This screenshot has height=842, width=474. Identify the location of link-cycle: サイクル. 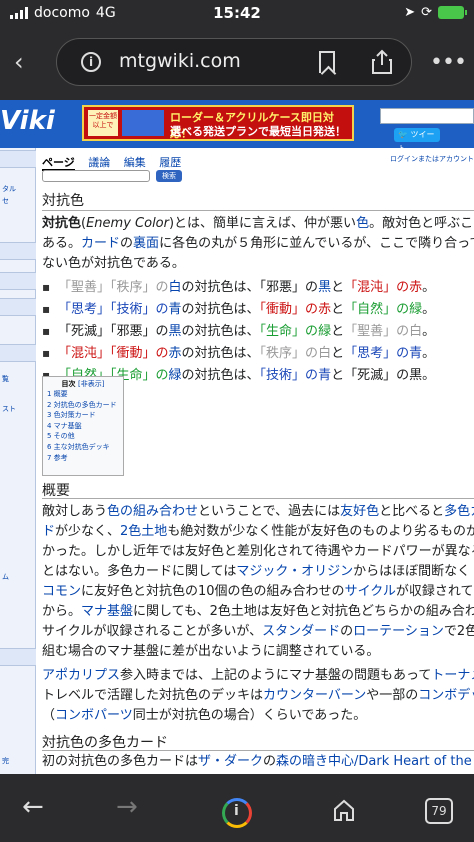
(370, 591).